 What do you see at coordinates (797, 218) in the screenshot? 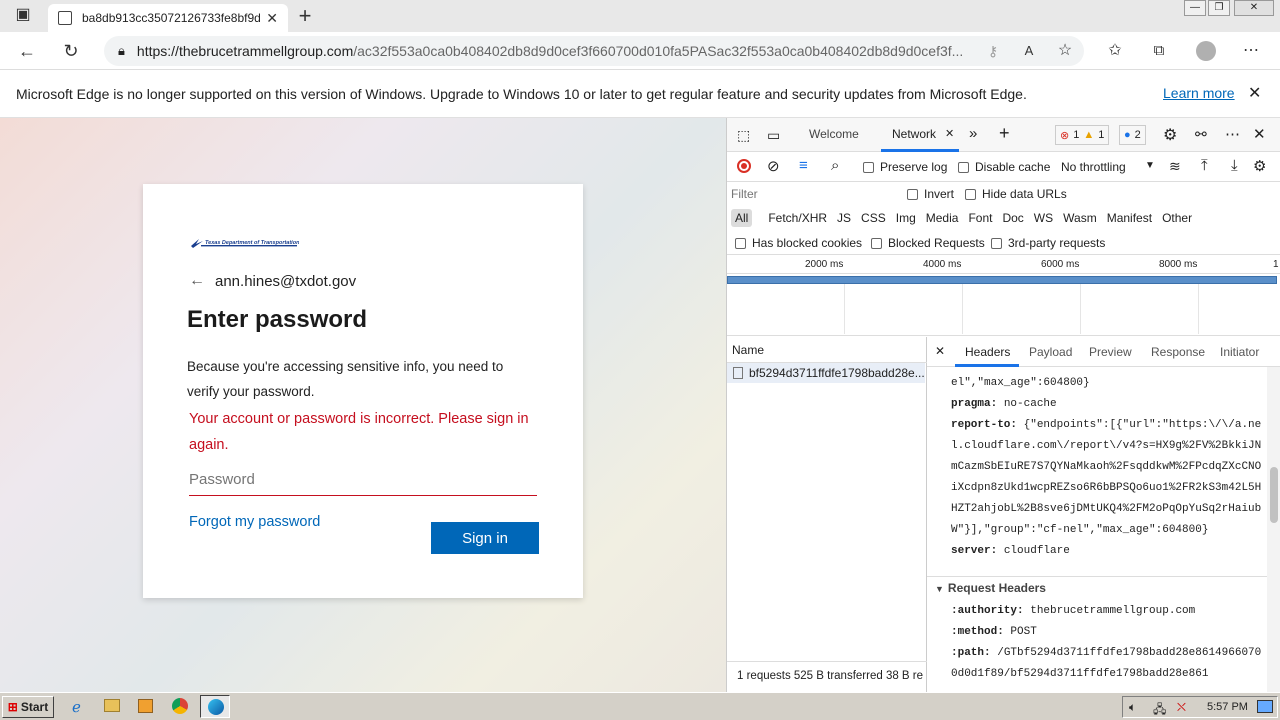
I see `type-filter-fetch-xhr: Fetch/XHR` at bounding box center [797, 218].